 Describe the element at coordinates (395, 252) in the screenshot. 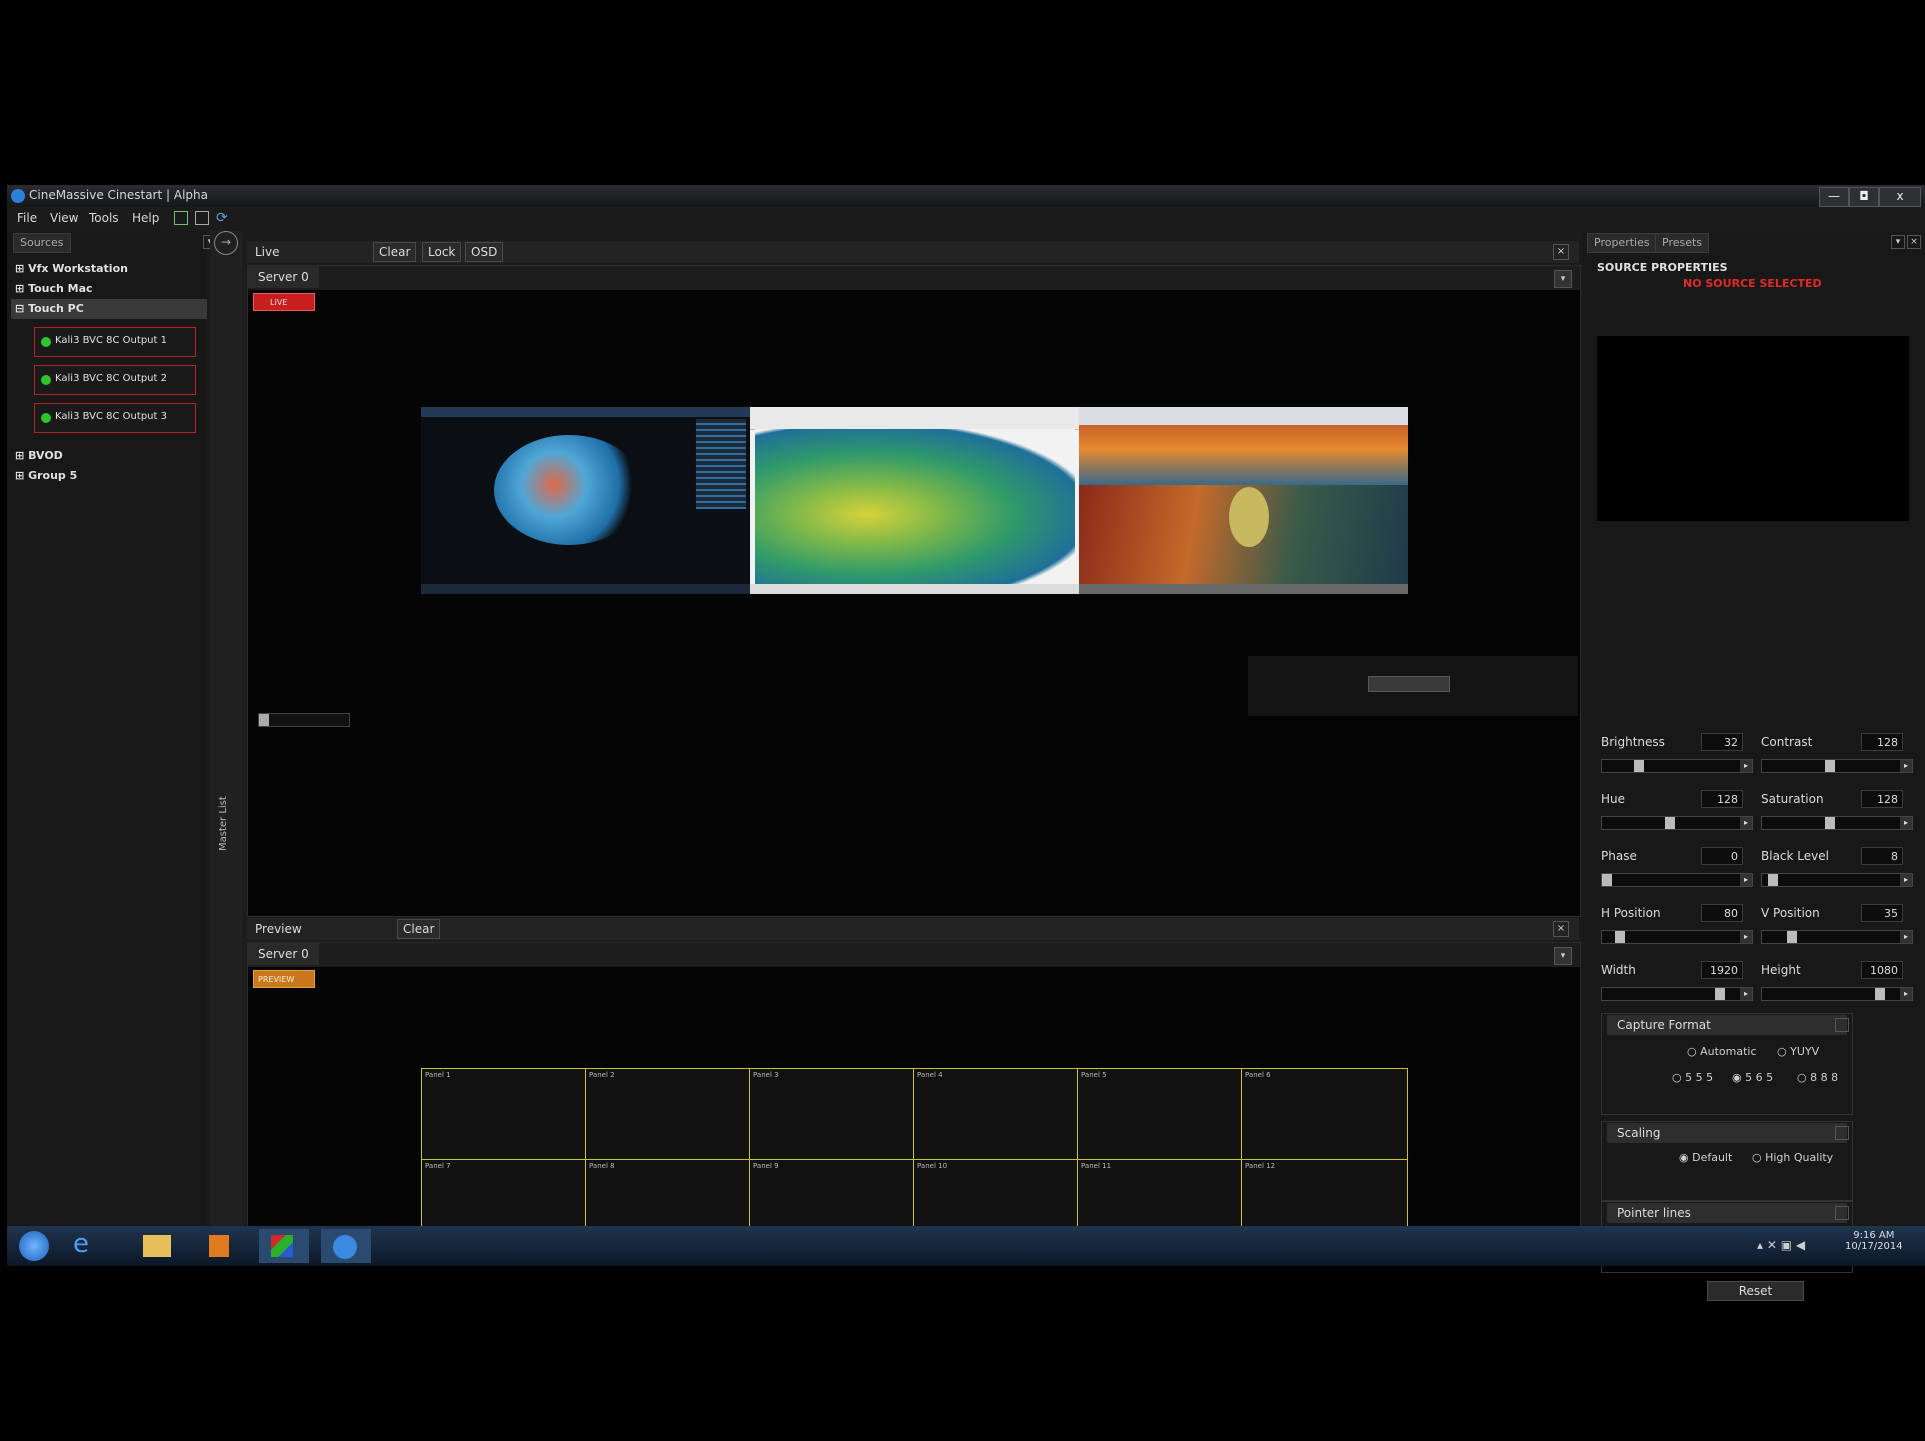

I see `live-clear-button: Clear` at that location.